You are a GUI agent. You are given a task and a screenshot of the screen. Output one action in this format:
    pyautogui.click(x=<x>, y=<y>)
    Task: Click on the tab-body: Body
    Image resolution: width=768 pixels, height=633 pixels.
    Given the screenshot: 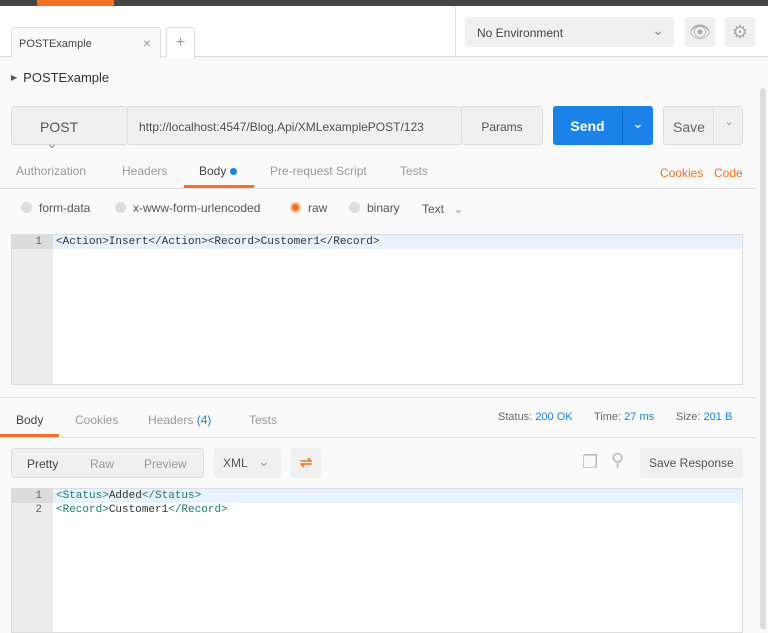 What is the action you would take?
    pyautogui.click(x=218, y=171)
    